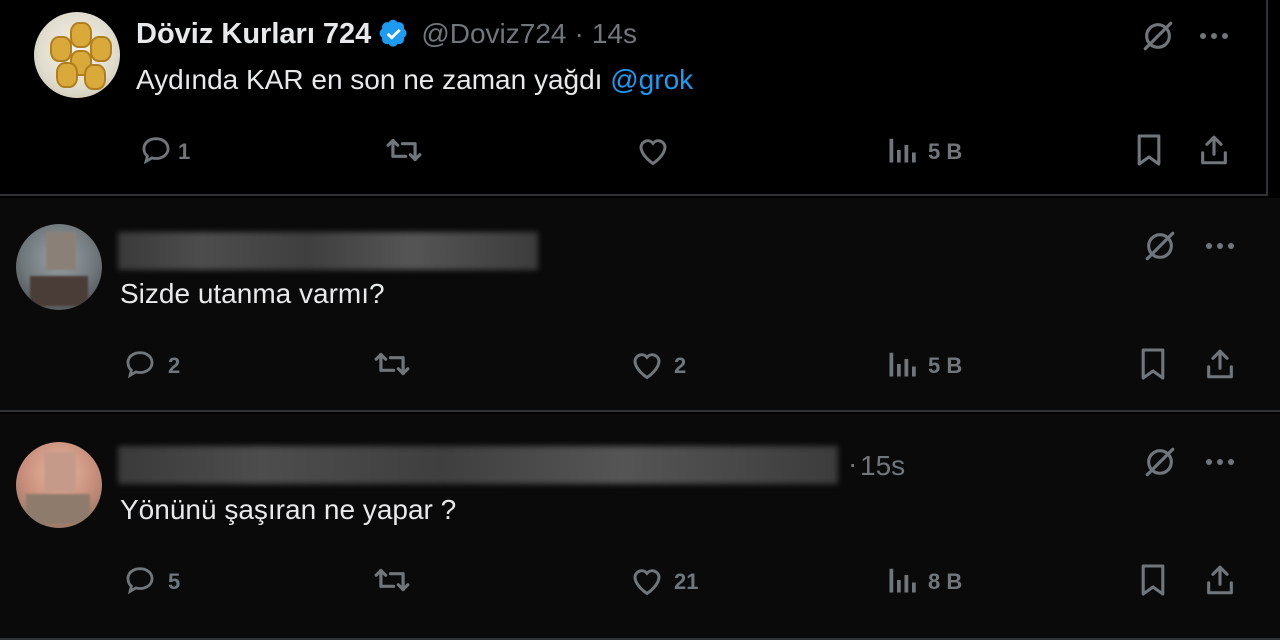 This screenshot has height=640, width=1280. I want to click on reply-count: 5, so click(174, 581).